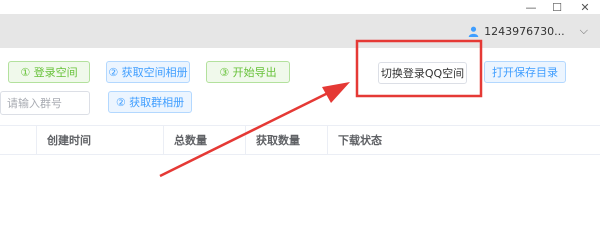 The width and height of the screenshot is (600, 240). Describe the element at coordinates (245, 134) in the screenshot. I see `annotation-arrow-shaft` at that location.